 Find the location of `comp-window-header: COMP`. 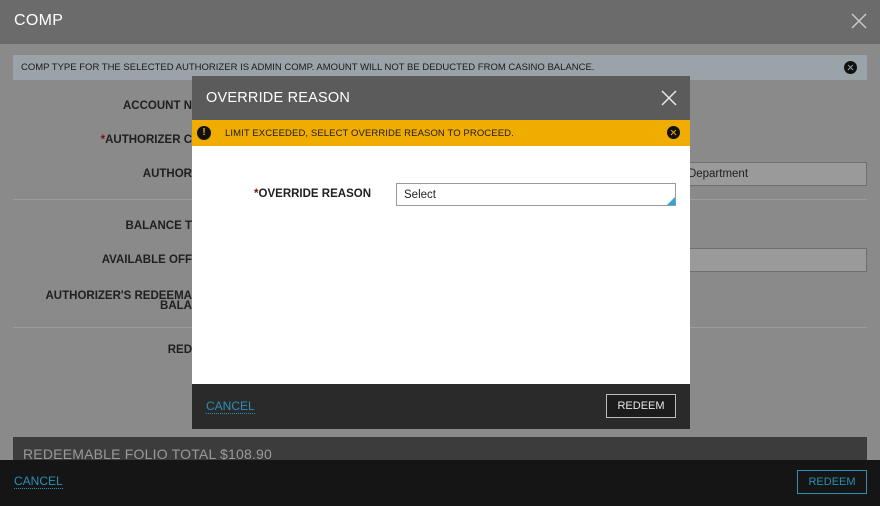

comp-window-header: COMP is located at coordinates (440, 22).